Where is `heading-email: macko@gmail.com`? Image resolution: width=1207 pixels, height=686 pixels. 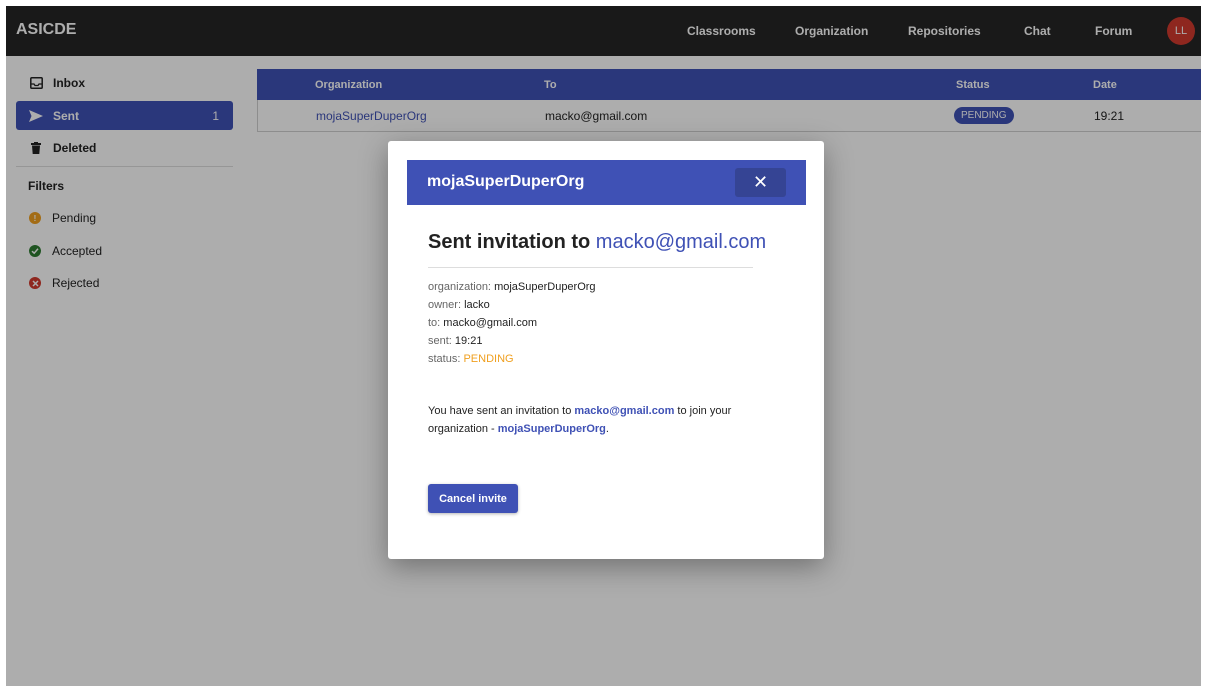
heading-email: macko@gmail.com is located at coordinates (681, 242).